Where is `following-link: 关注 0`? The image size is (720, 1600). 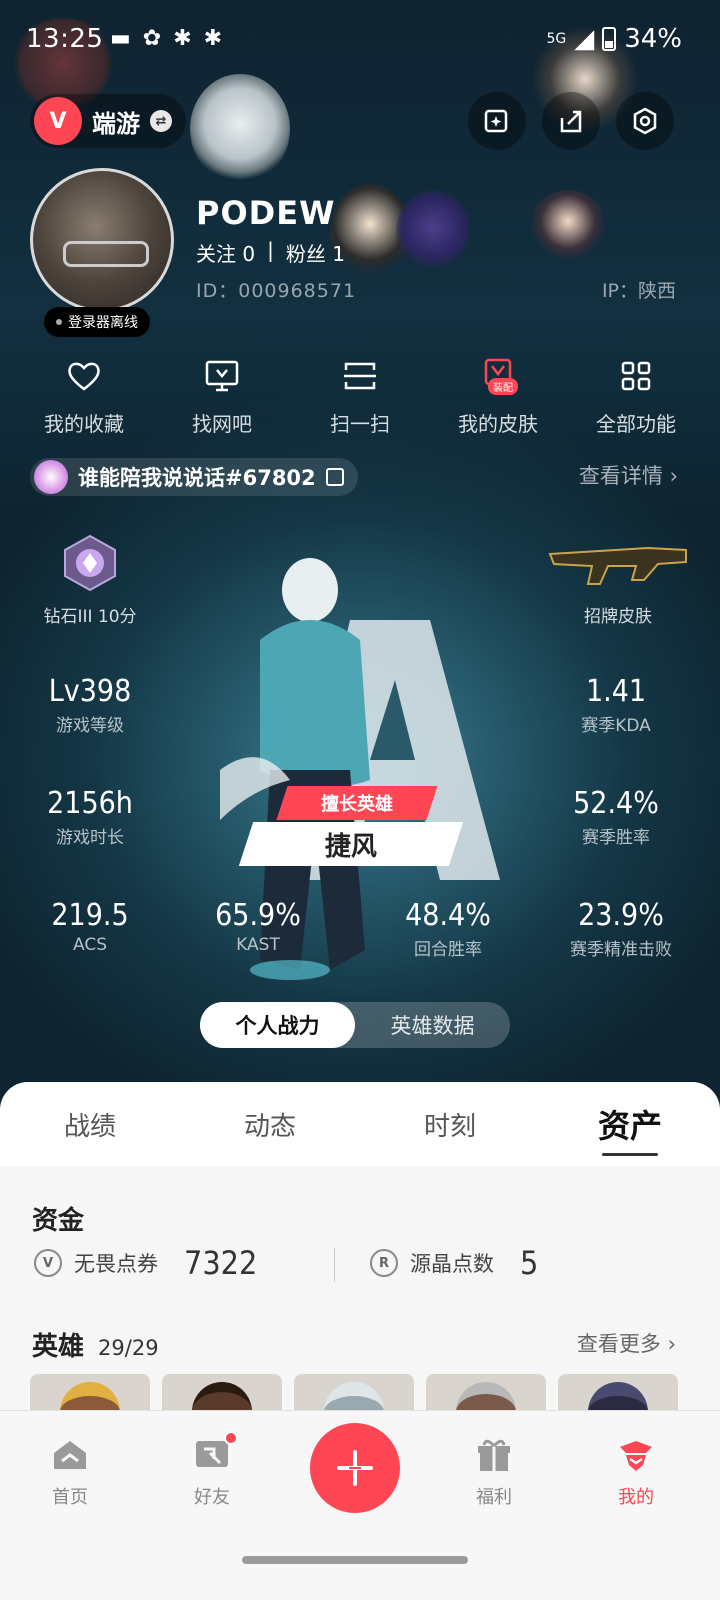 following-link: 关注 0 is located at coordinates (225, 252).